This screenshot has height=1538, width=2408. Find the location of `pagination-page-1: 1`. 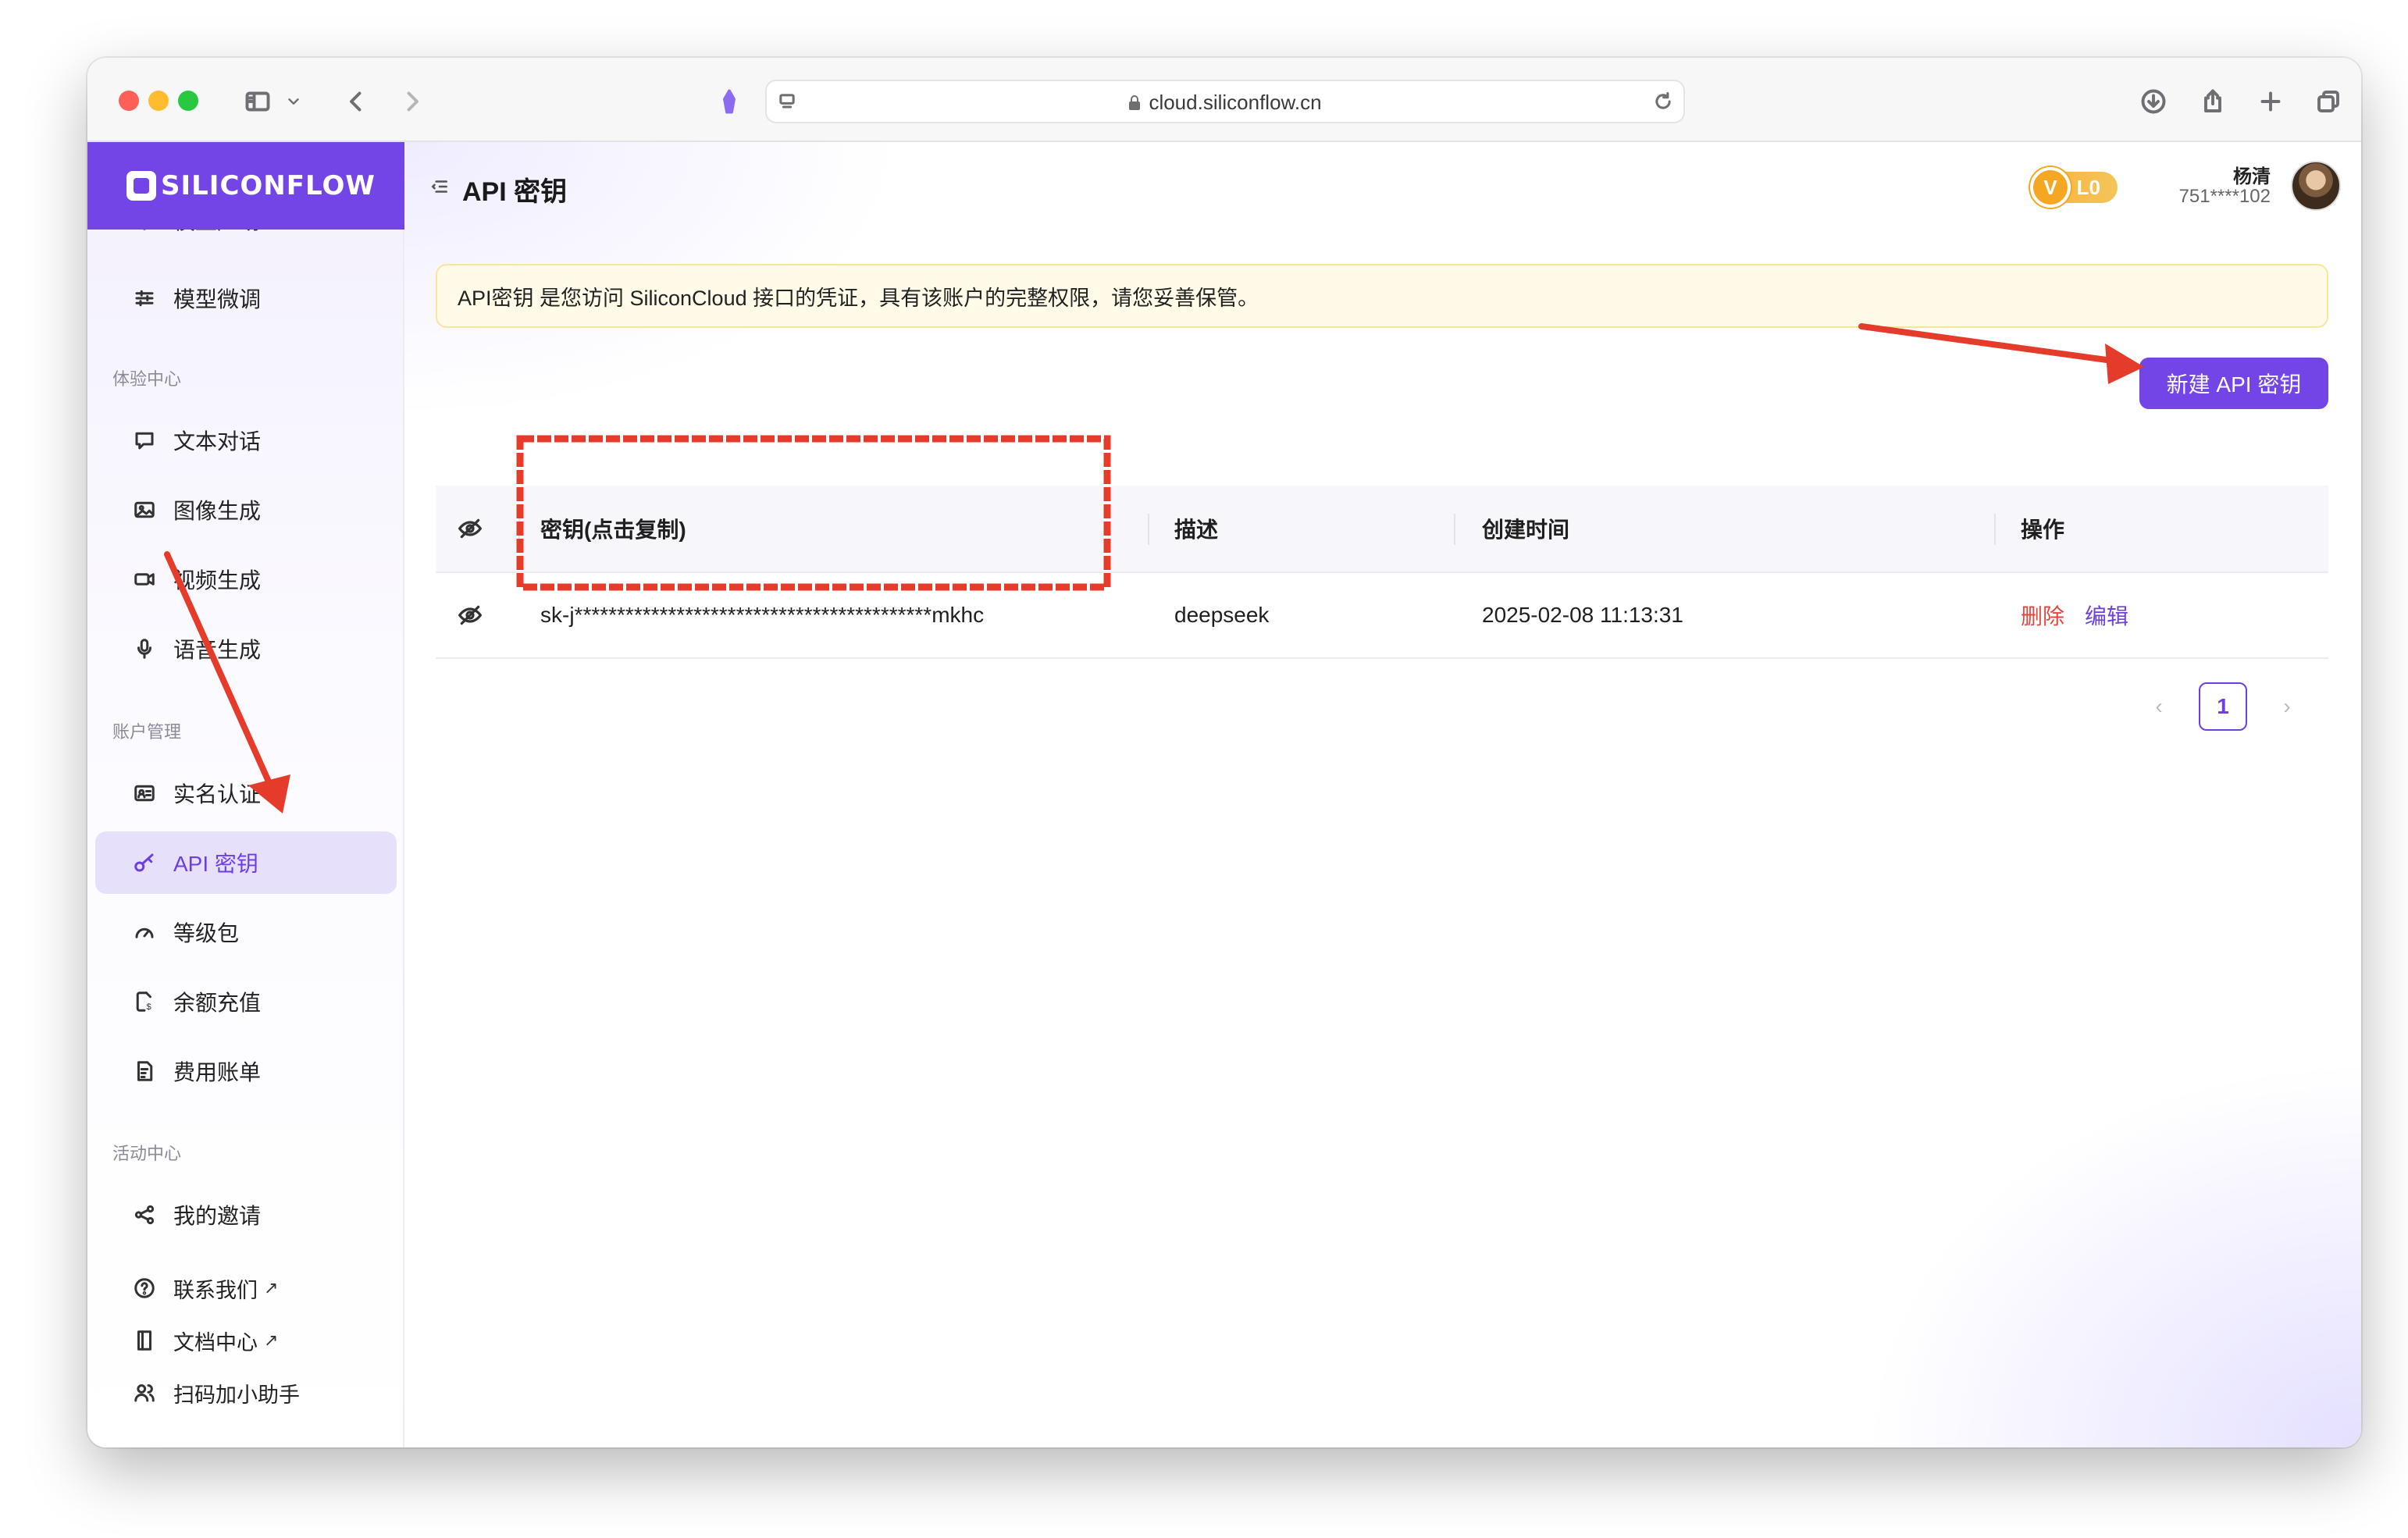

pagination-page-1: 1 is located at coordinates (2223, 706).